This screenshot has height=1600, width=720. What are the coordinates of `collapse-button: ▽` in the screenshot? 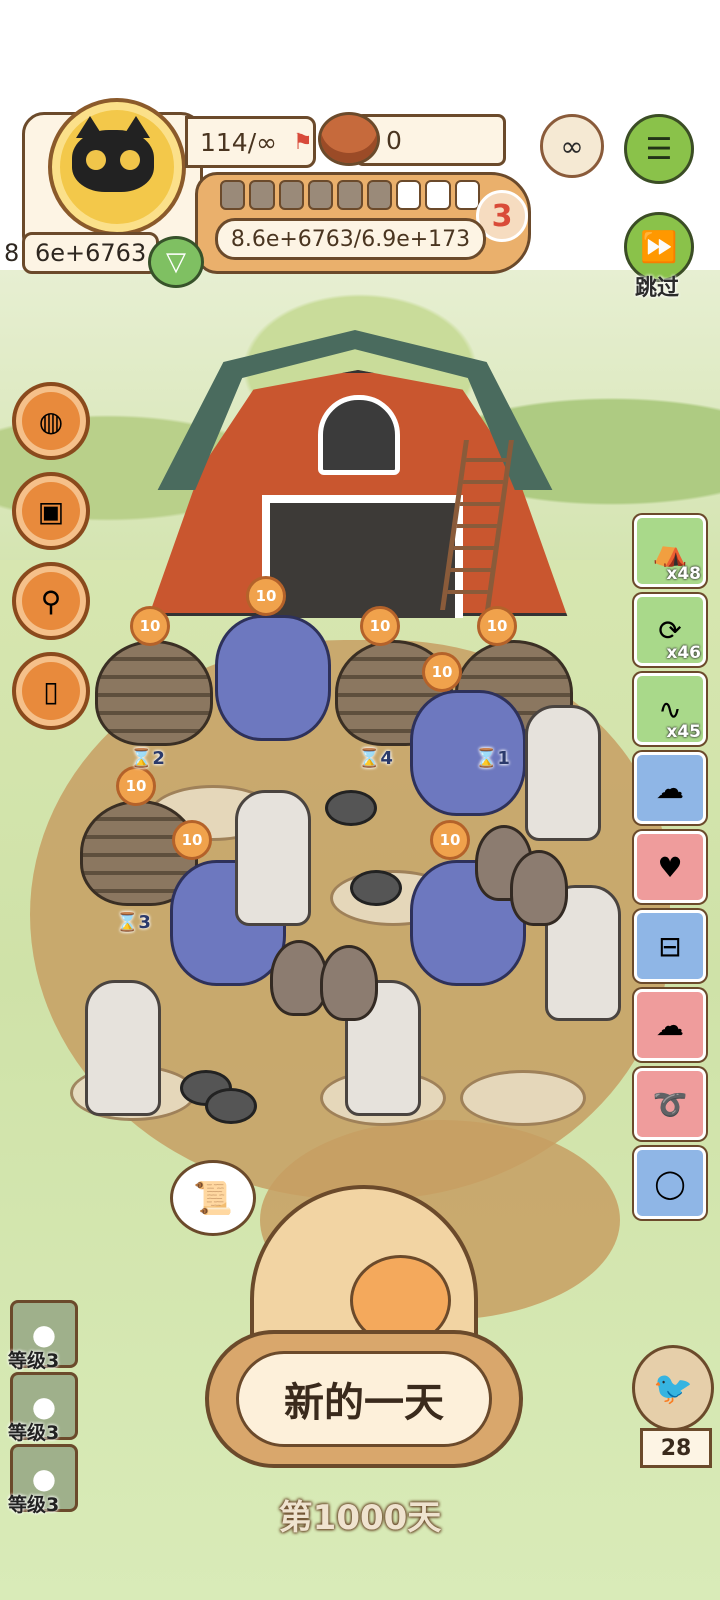 It's located at (176, 262).